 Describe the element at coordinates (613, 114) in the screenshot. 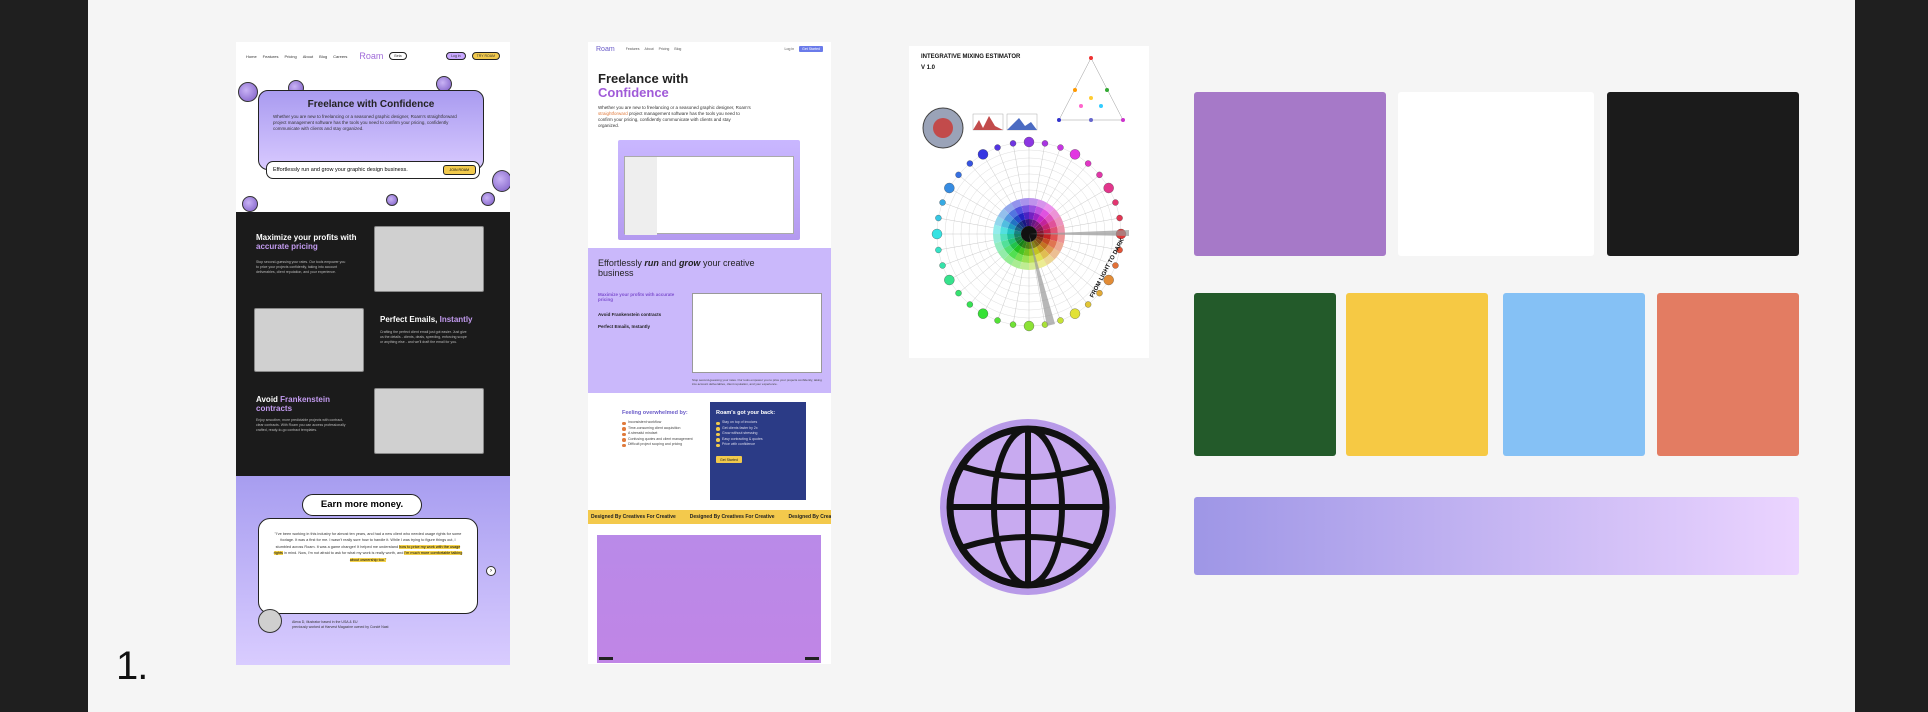

I see `hero-text-highlight: straightforward` at that location.